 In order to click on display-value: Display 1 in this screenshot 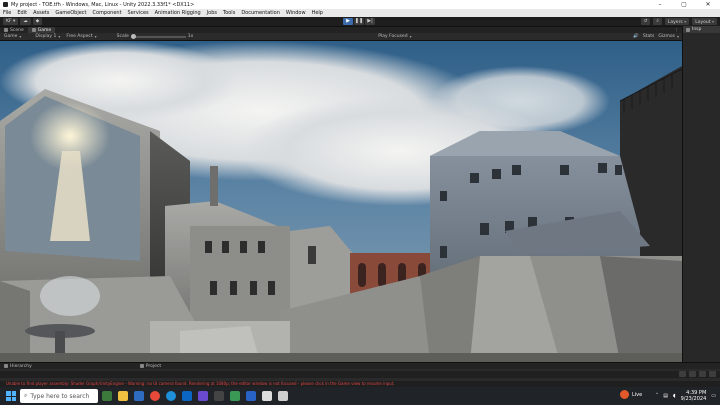, I will do `click(46, 36)`.